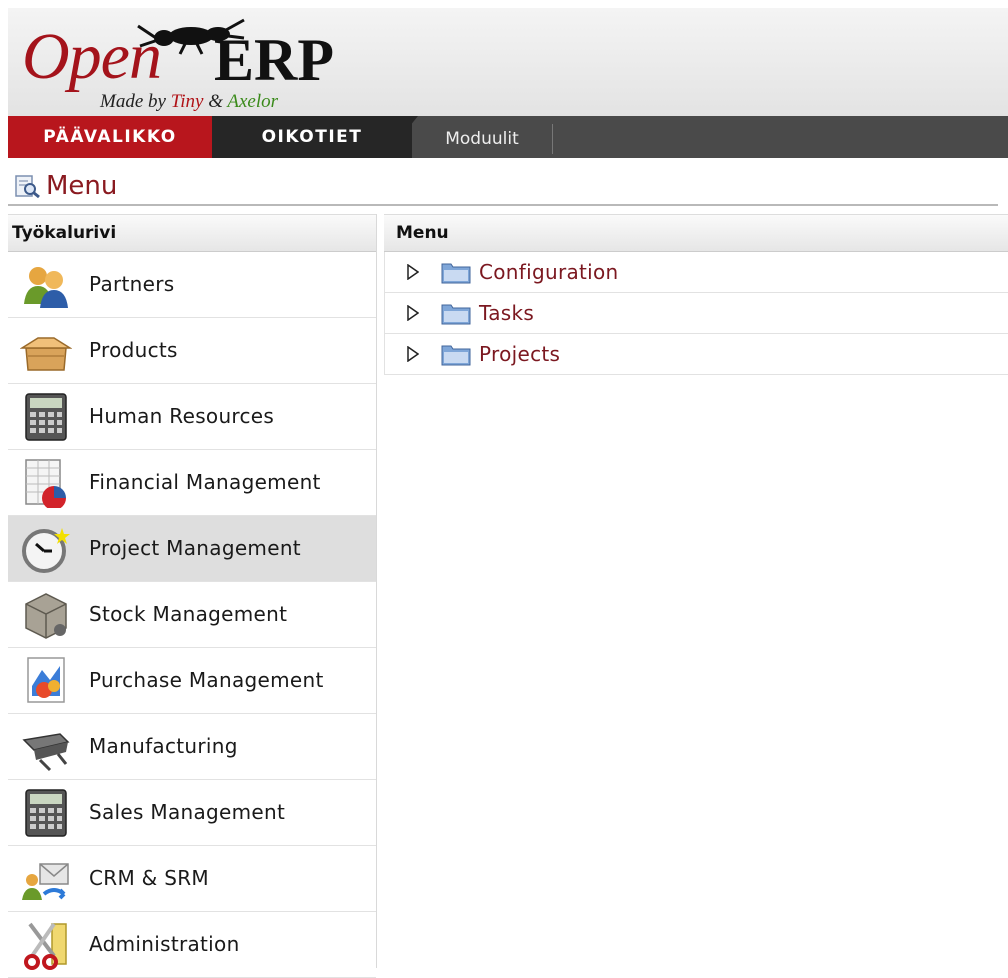 The width and height of the screenshot is (1008, 978). I want to click on sidebar-item-purchase-management: Purchase Management, so click(192, 681).